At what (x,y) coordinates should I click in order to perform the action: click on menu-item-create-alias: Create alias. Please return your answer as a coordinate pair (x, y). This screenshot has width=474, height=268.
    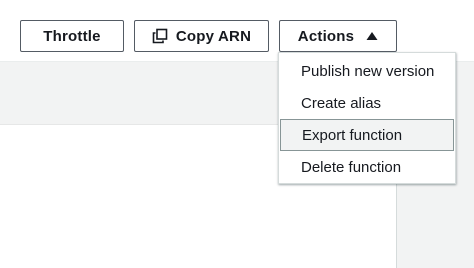
    Looking at the image, I should click on (367, 103).